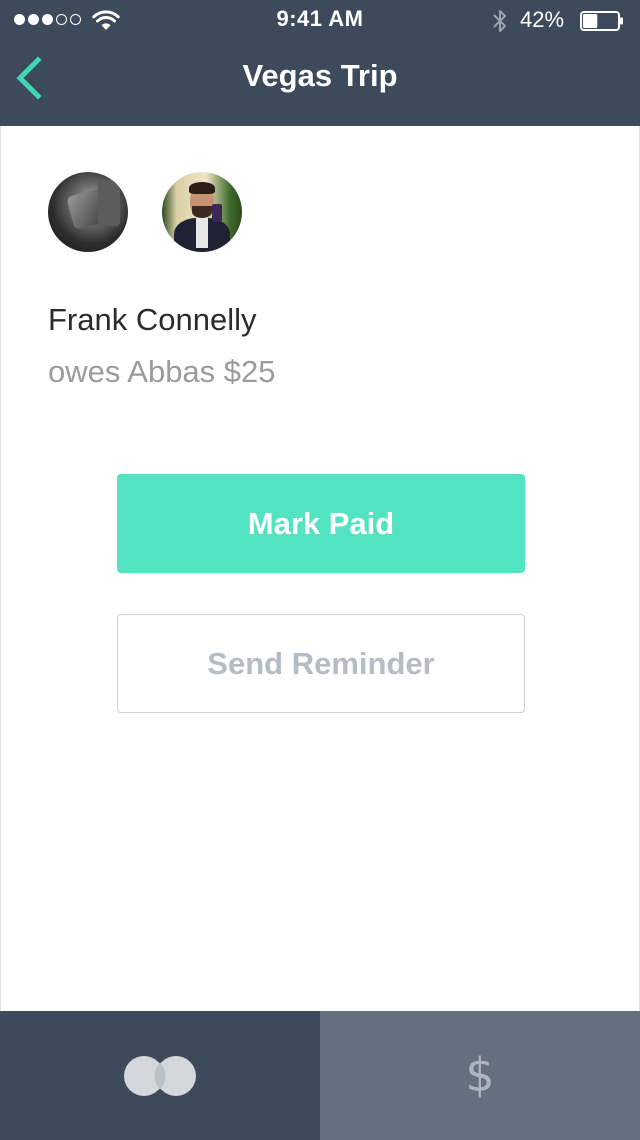 The height and width of the screenshot is (1140, 640). I want to click on mark-paid-button: Mark Paid, so click(321, 523).